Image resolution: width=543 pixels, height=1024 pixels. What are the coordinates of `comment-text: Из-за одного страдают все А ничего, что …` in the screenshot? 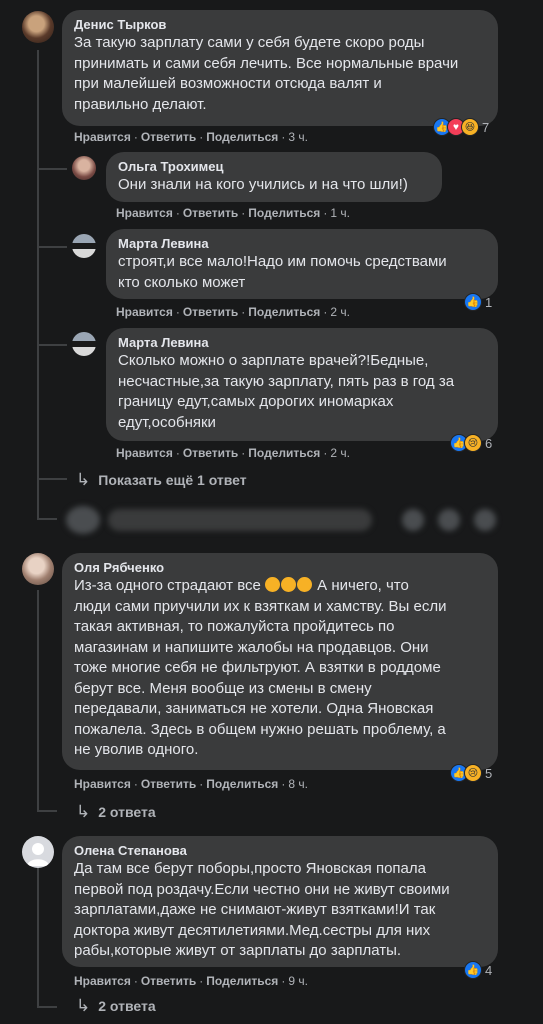 It's located at (280, 668).